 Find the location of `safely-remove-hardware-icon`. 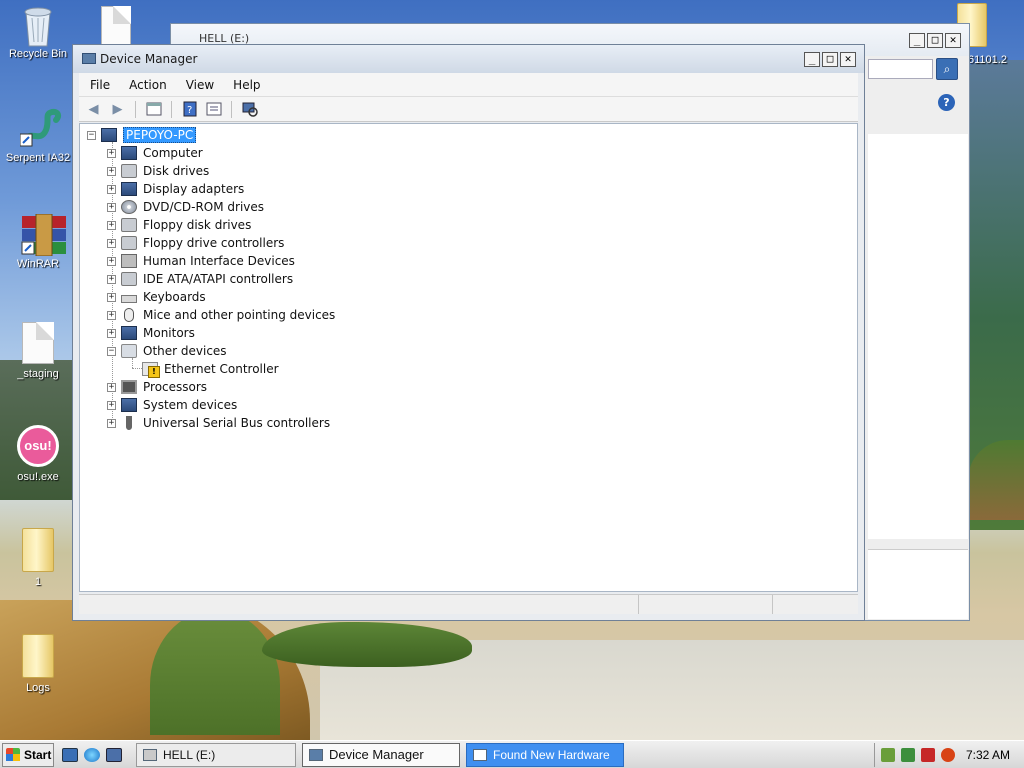

safely-remove-hardware-icon is located at coordinates (888, 755).